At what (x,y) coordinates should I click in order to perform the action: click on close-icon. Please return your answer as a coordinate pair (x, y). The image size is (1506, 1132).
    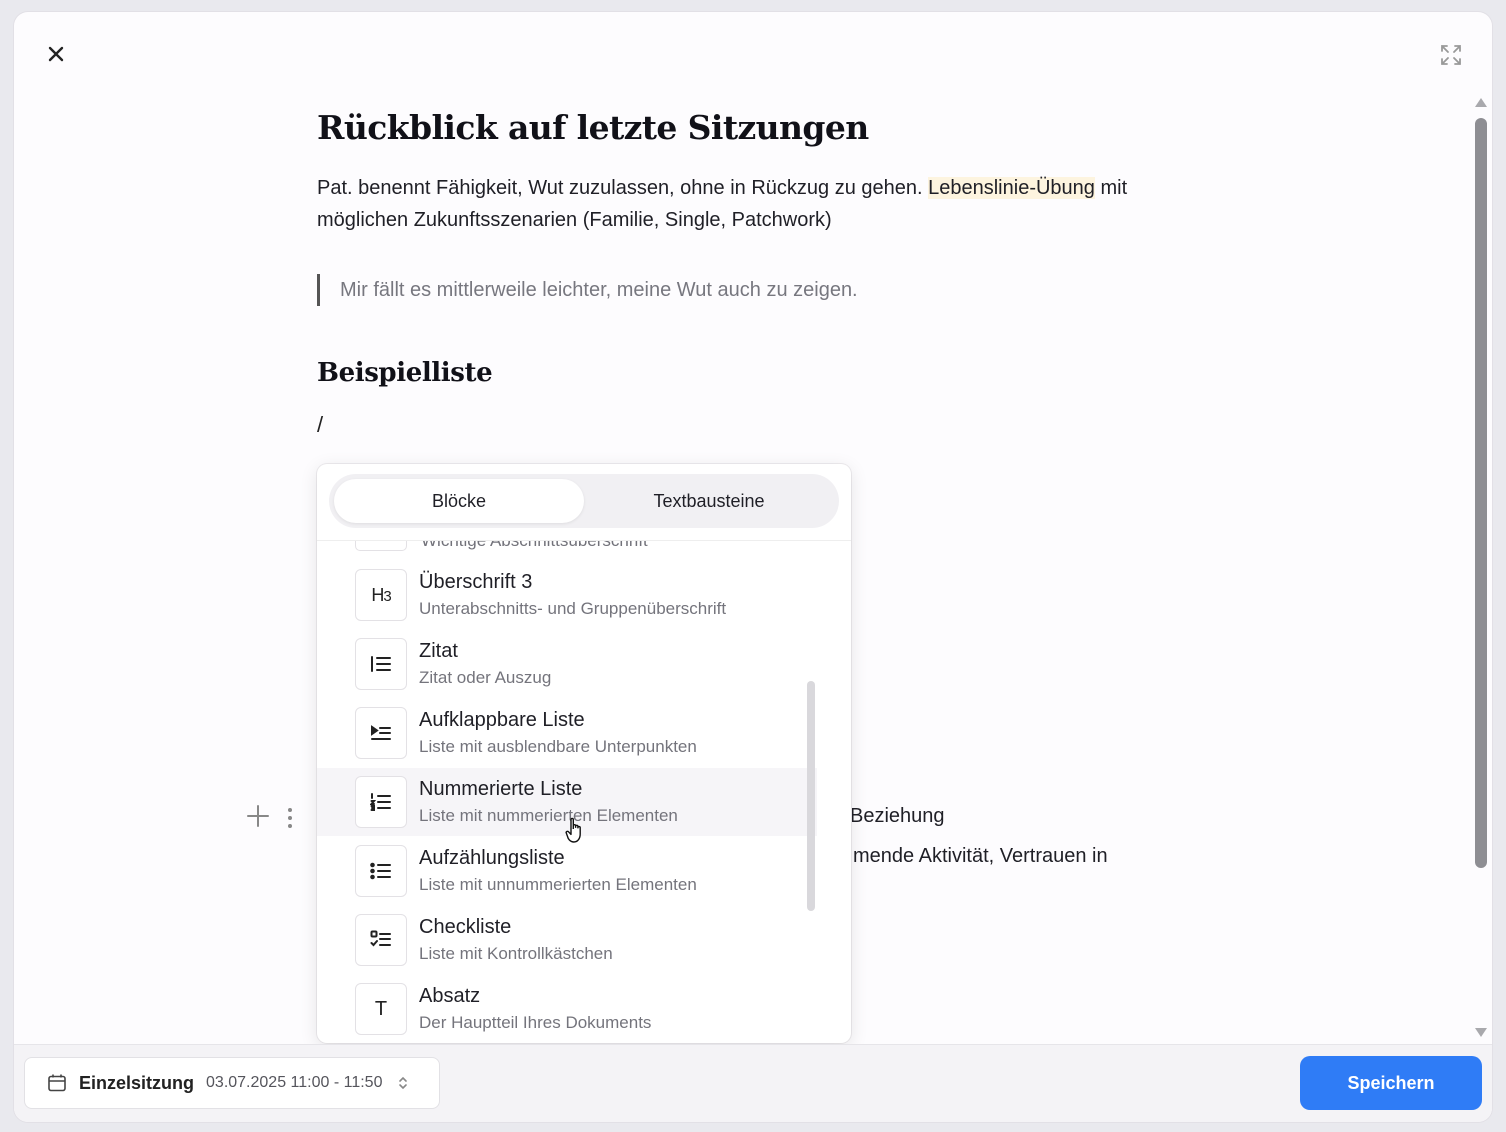
    Looking at the image, I should click on (56, 54).